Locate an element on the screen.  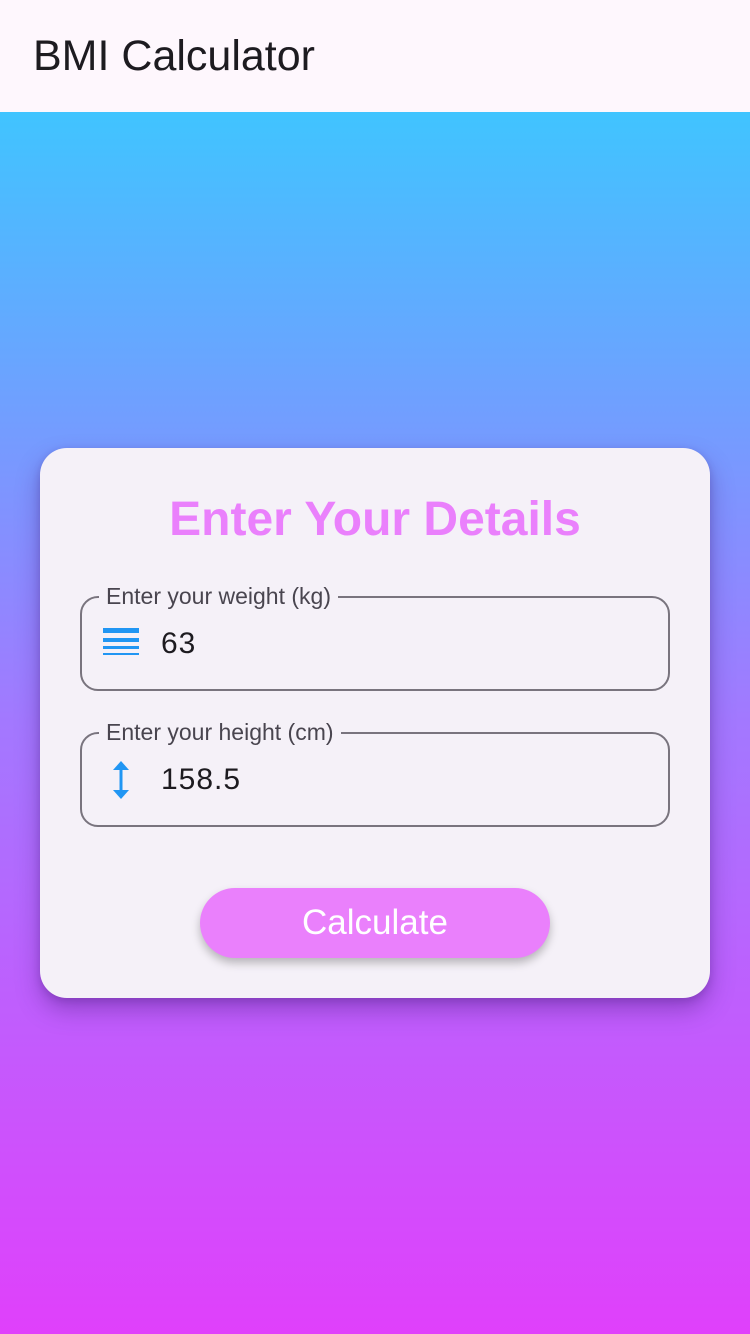
calculate-button: Calculate is located at coordinates (375, 923).